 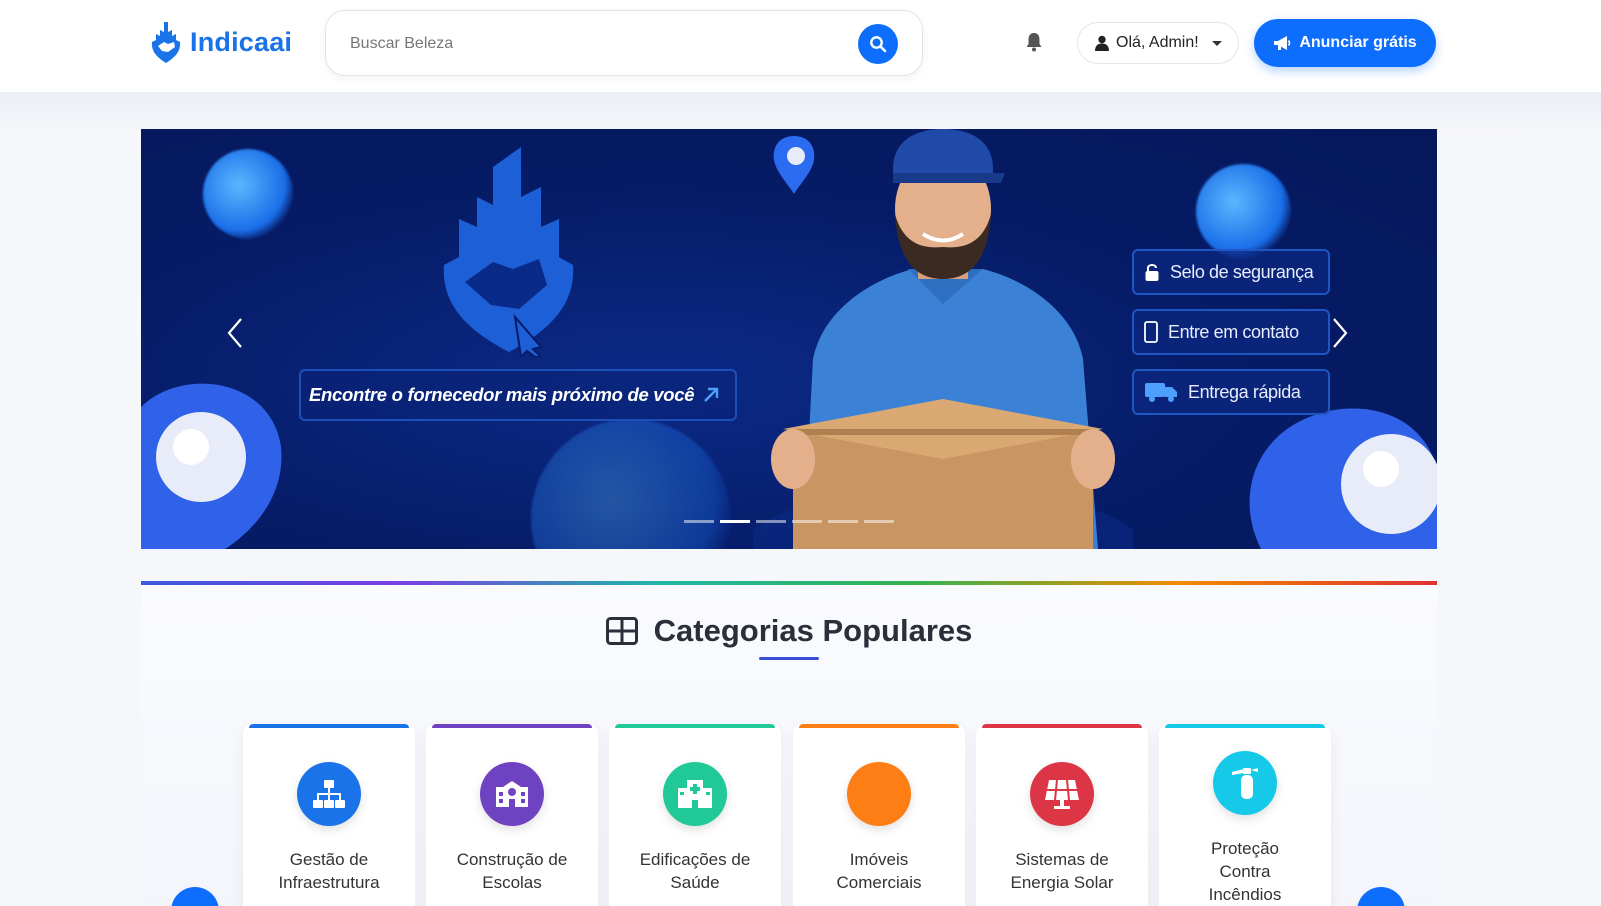 What do you see at coordinates (585, 44) in the screenshot?
I see `search-input` at bounding box center [585, 44].